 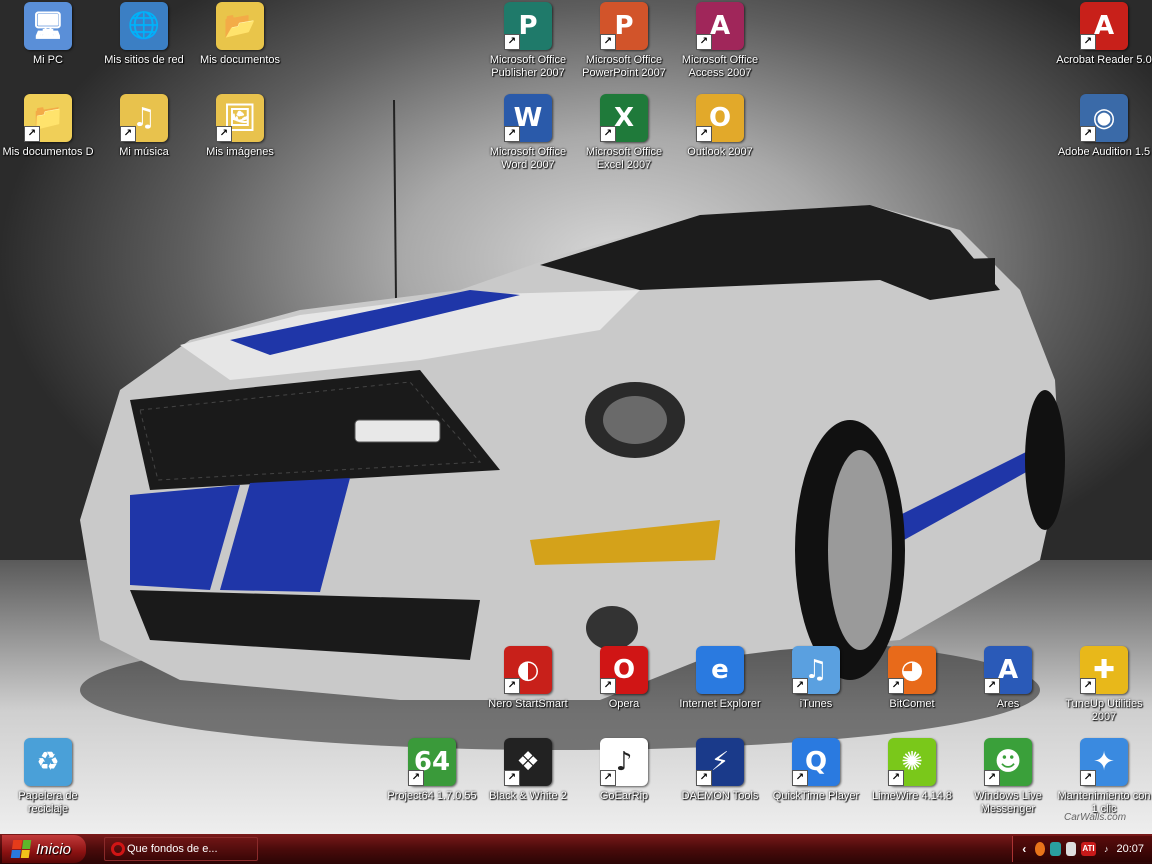 I want to click on desktop-icon-outlook: O ↗ Outlook 2007, so click(x=720, y=139).